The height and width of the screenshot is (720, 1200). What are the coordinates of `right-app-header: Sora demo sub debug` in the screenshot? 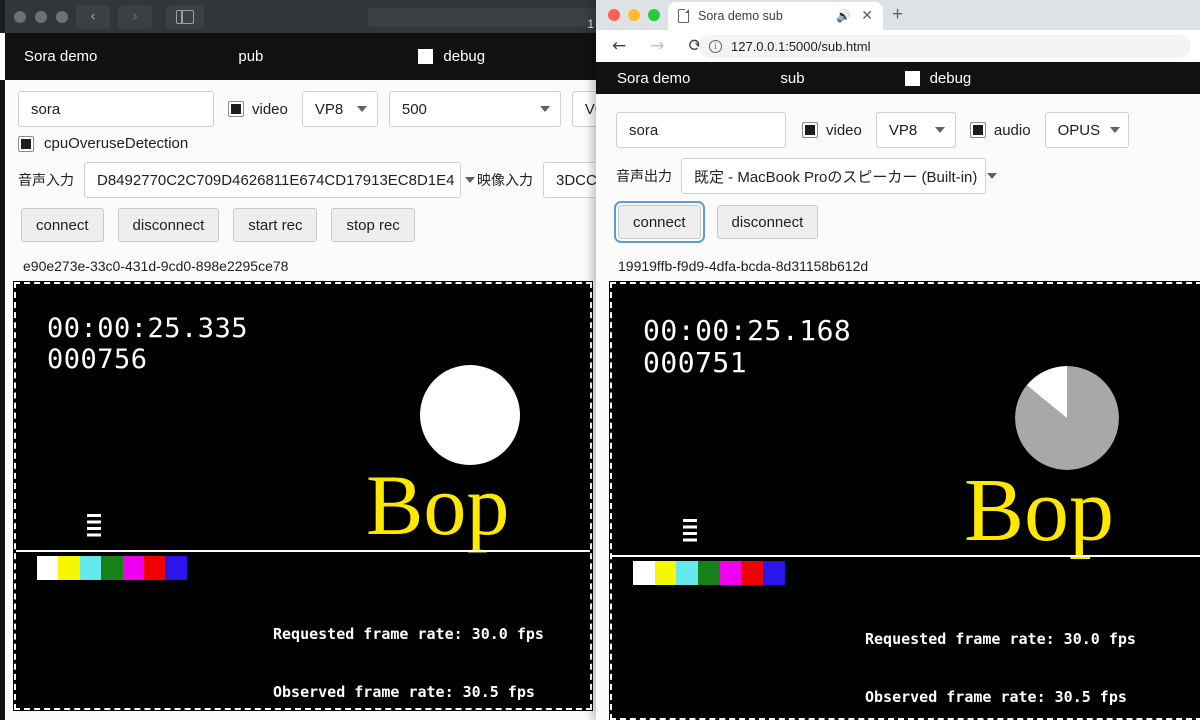 It's located at (898, 78).